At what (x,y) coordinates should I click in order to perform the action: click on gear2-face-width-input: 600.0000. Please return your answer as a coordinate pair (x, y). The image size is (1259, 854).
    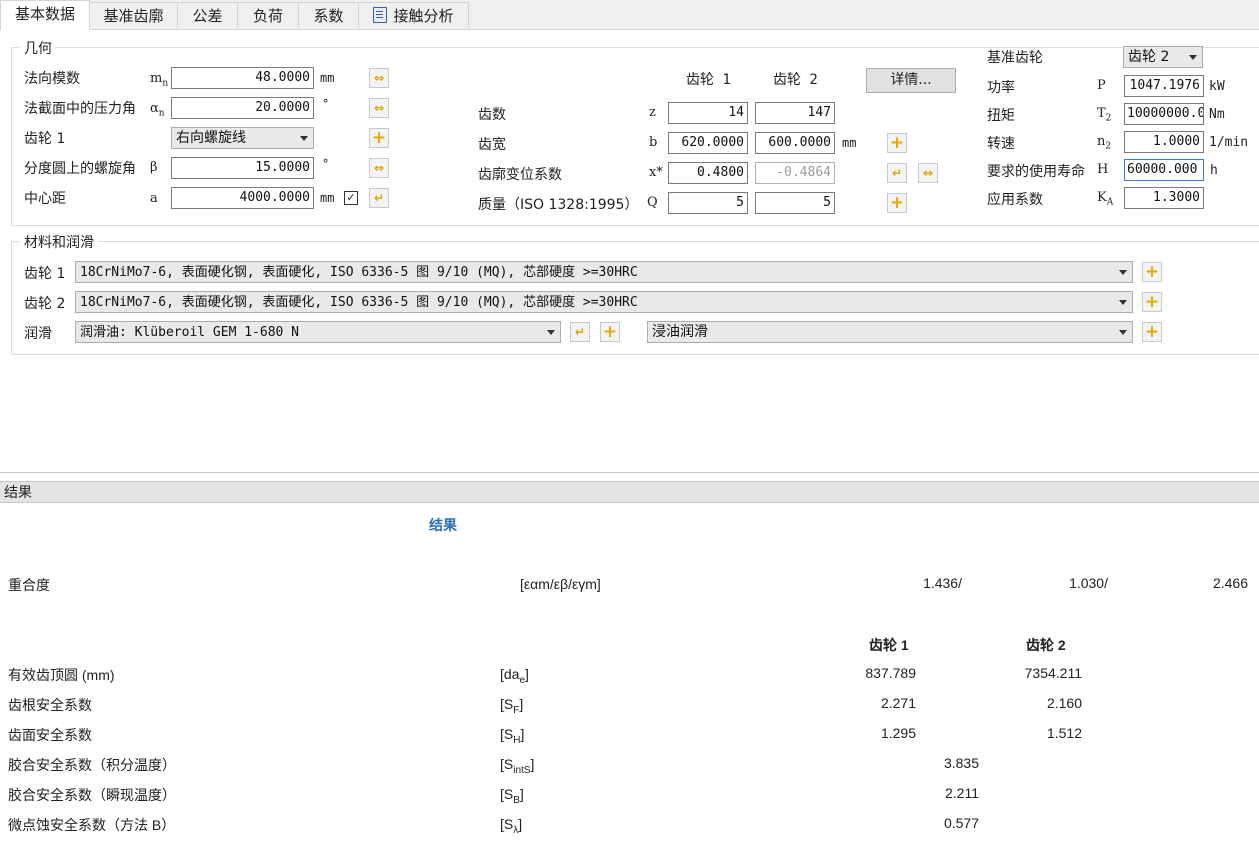
    Looking at the image, I should click on (795, 143).